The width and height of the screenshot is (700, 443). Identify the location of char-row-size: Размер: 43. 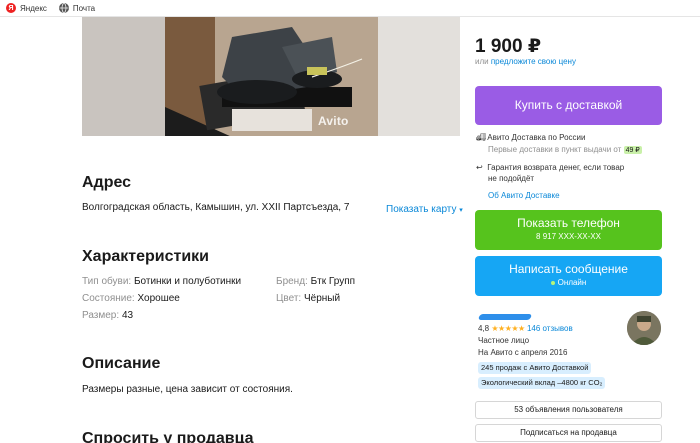
(107, 315).